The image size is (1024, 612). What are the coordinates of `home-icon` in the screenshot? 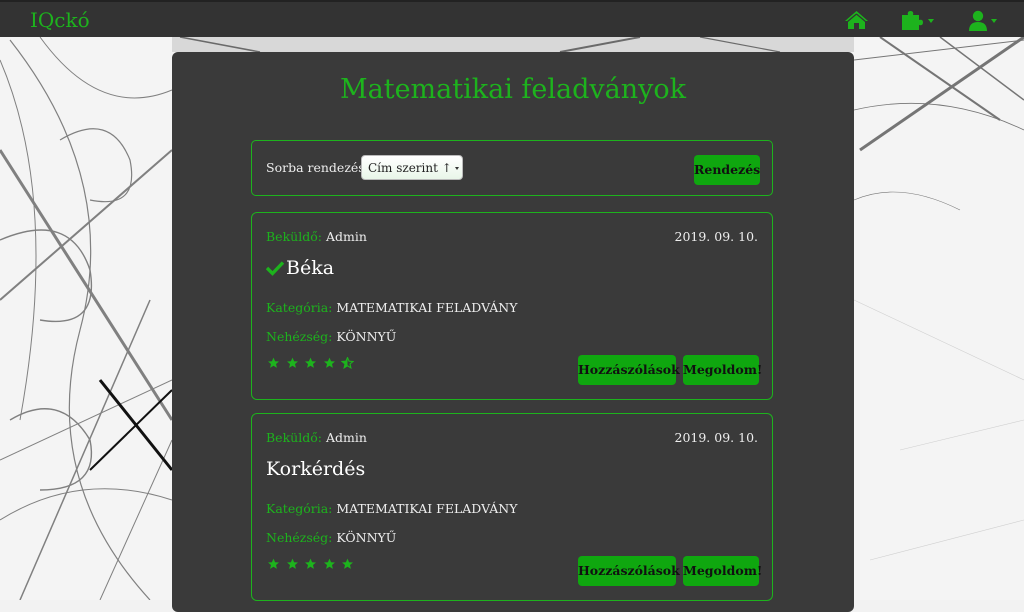 It's located at (856, 22).